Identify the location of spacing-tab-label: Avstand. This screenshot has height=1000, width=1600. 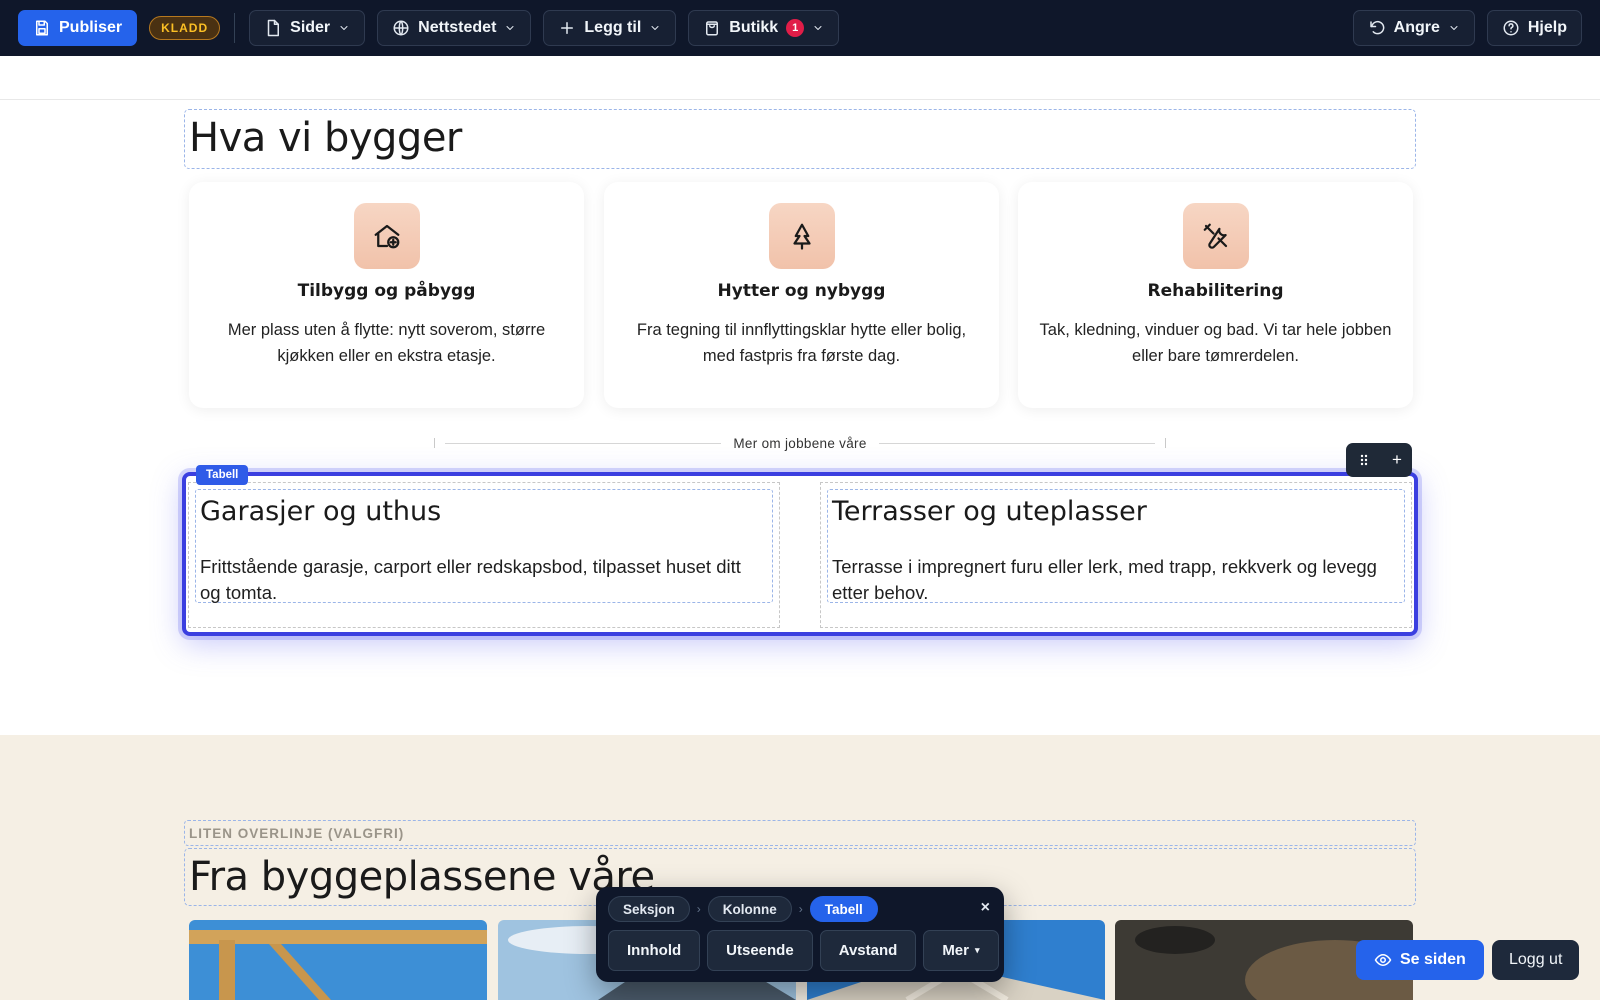
(868, 950).